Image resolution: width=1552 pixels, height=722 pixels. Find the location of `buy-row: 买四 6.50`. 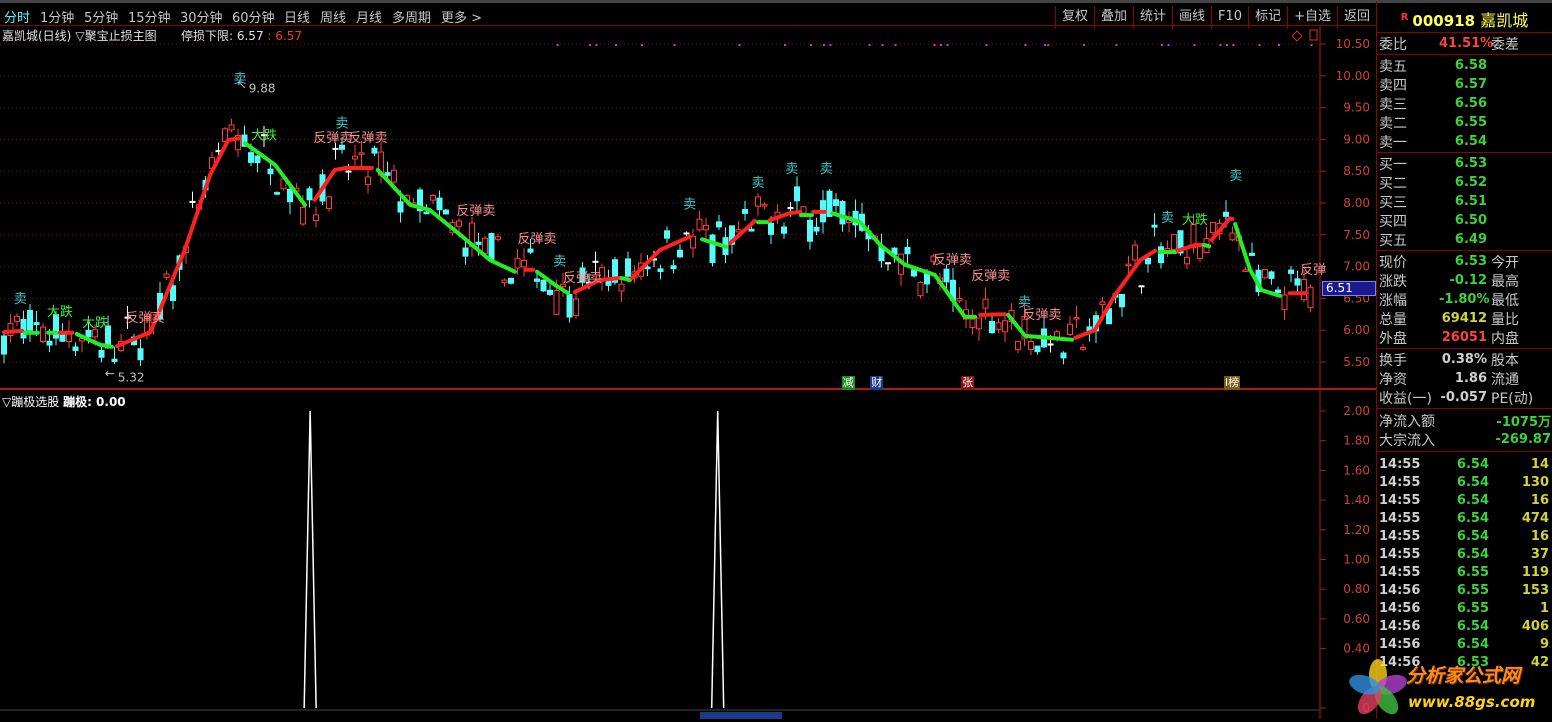

buy-row: 买四 6.50 is located at coordinates (1464, 220).